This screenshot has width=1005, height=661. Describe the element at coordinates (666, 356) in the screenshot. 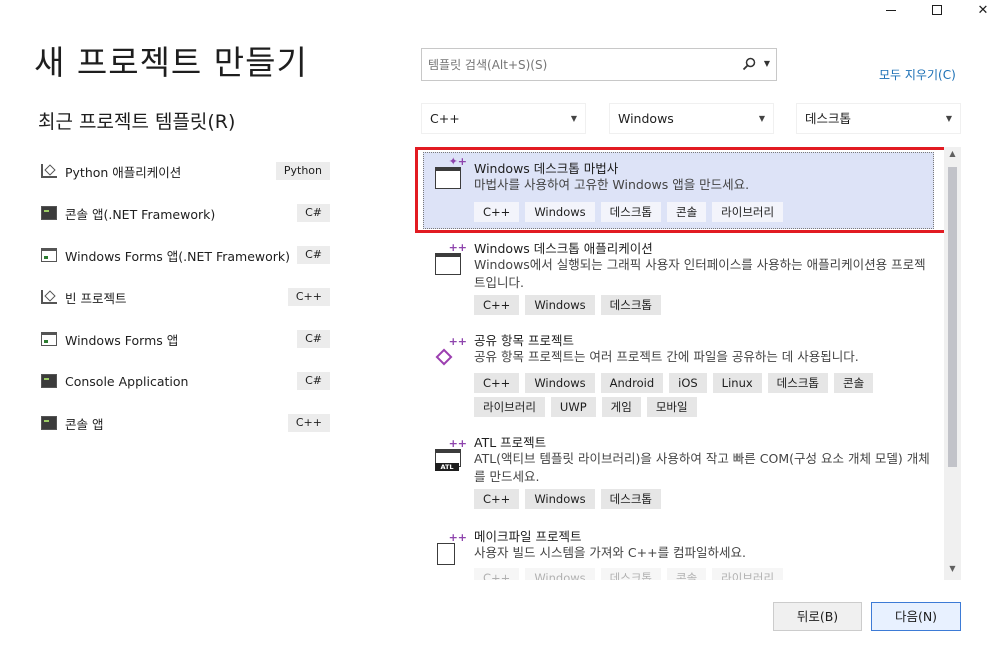

I see `template-description: 공유 항목 프로젝트는 여러 프로젝트 간에 파일을 공유하는 데 사용됩니다.` at that location.